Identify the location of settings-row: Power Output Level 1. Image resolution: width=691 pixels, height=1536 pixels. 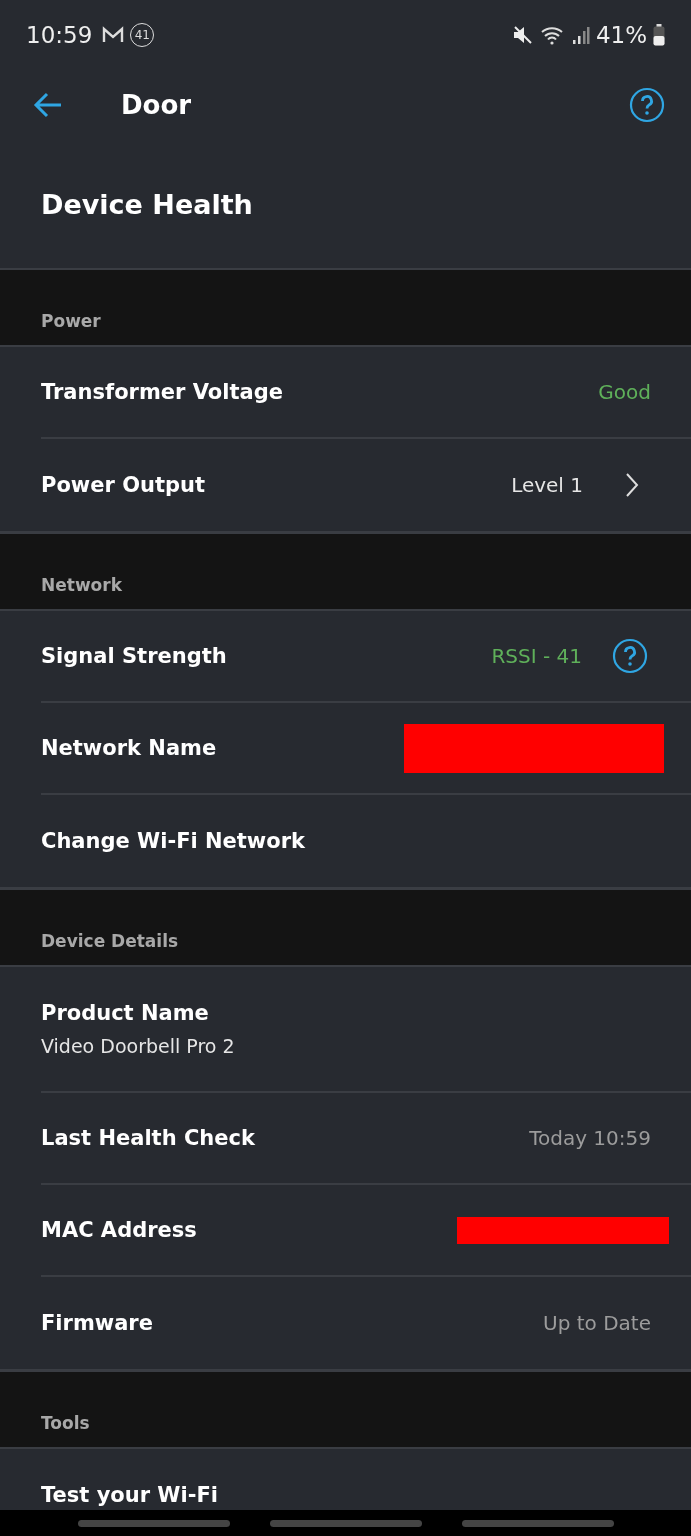
(366, 485).